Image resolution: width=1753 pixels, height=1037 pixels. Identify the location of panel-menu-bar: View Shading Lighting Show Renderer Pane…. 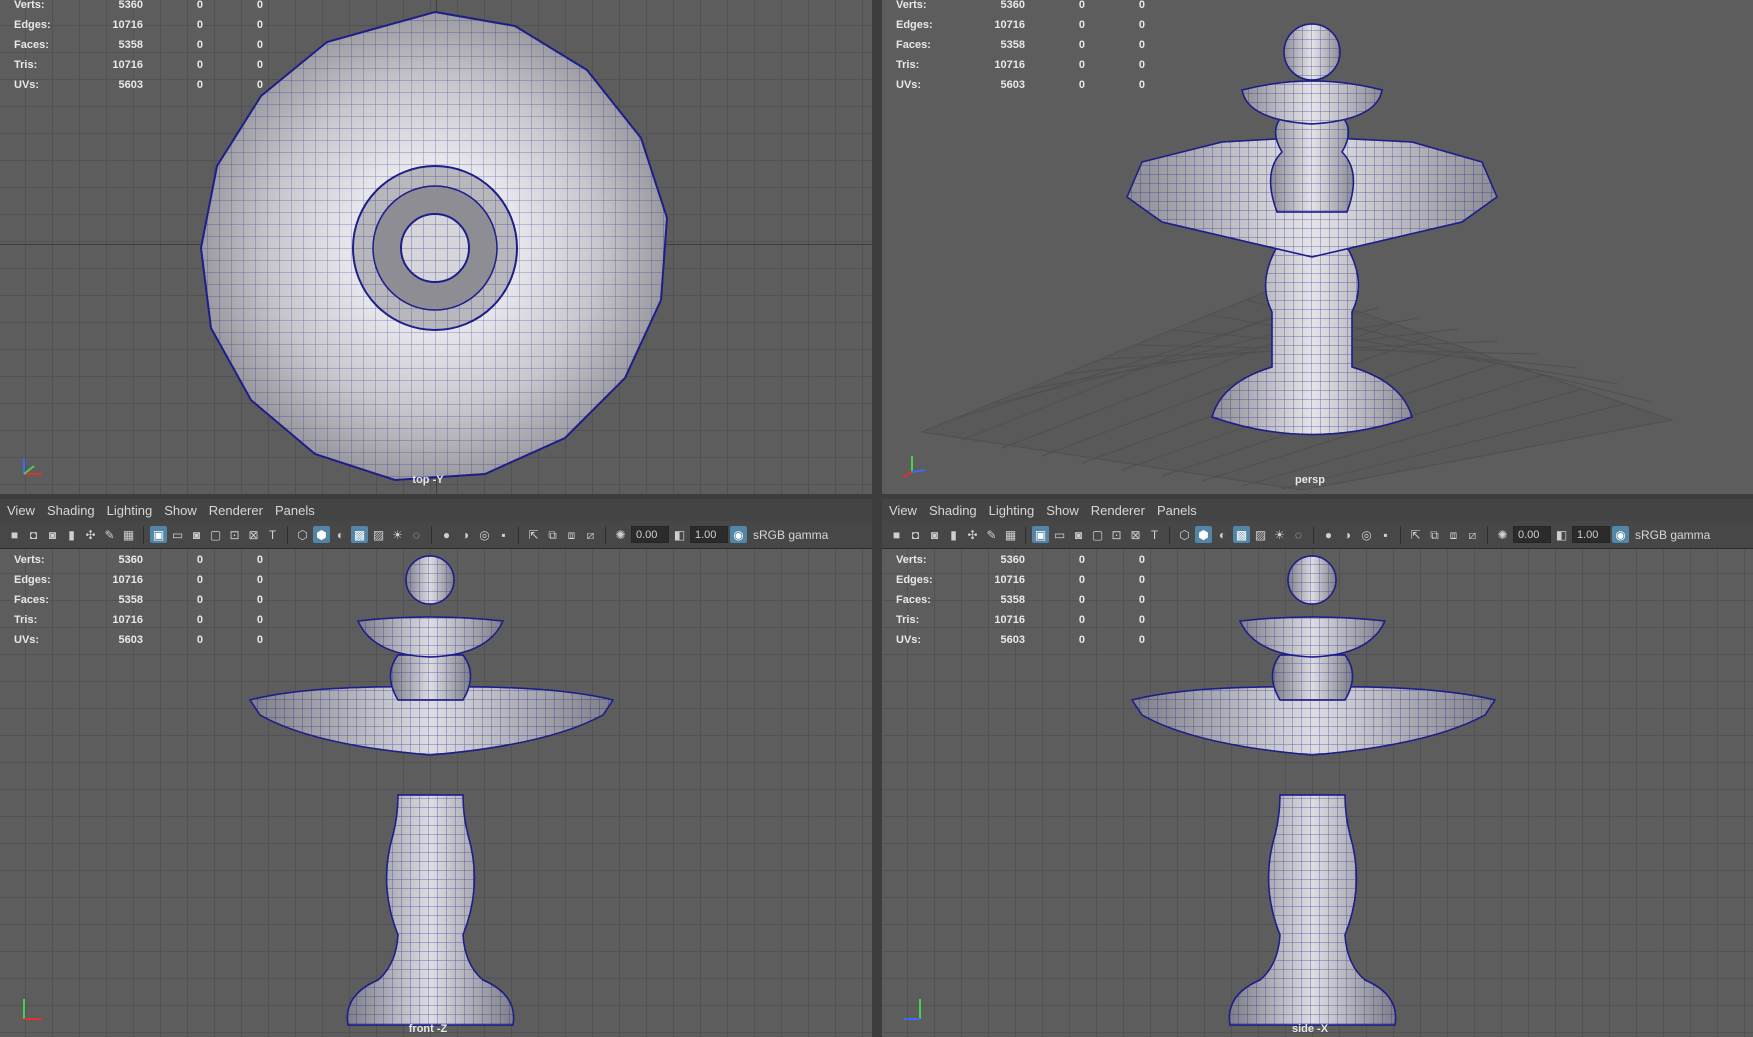
(1317, 510).